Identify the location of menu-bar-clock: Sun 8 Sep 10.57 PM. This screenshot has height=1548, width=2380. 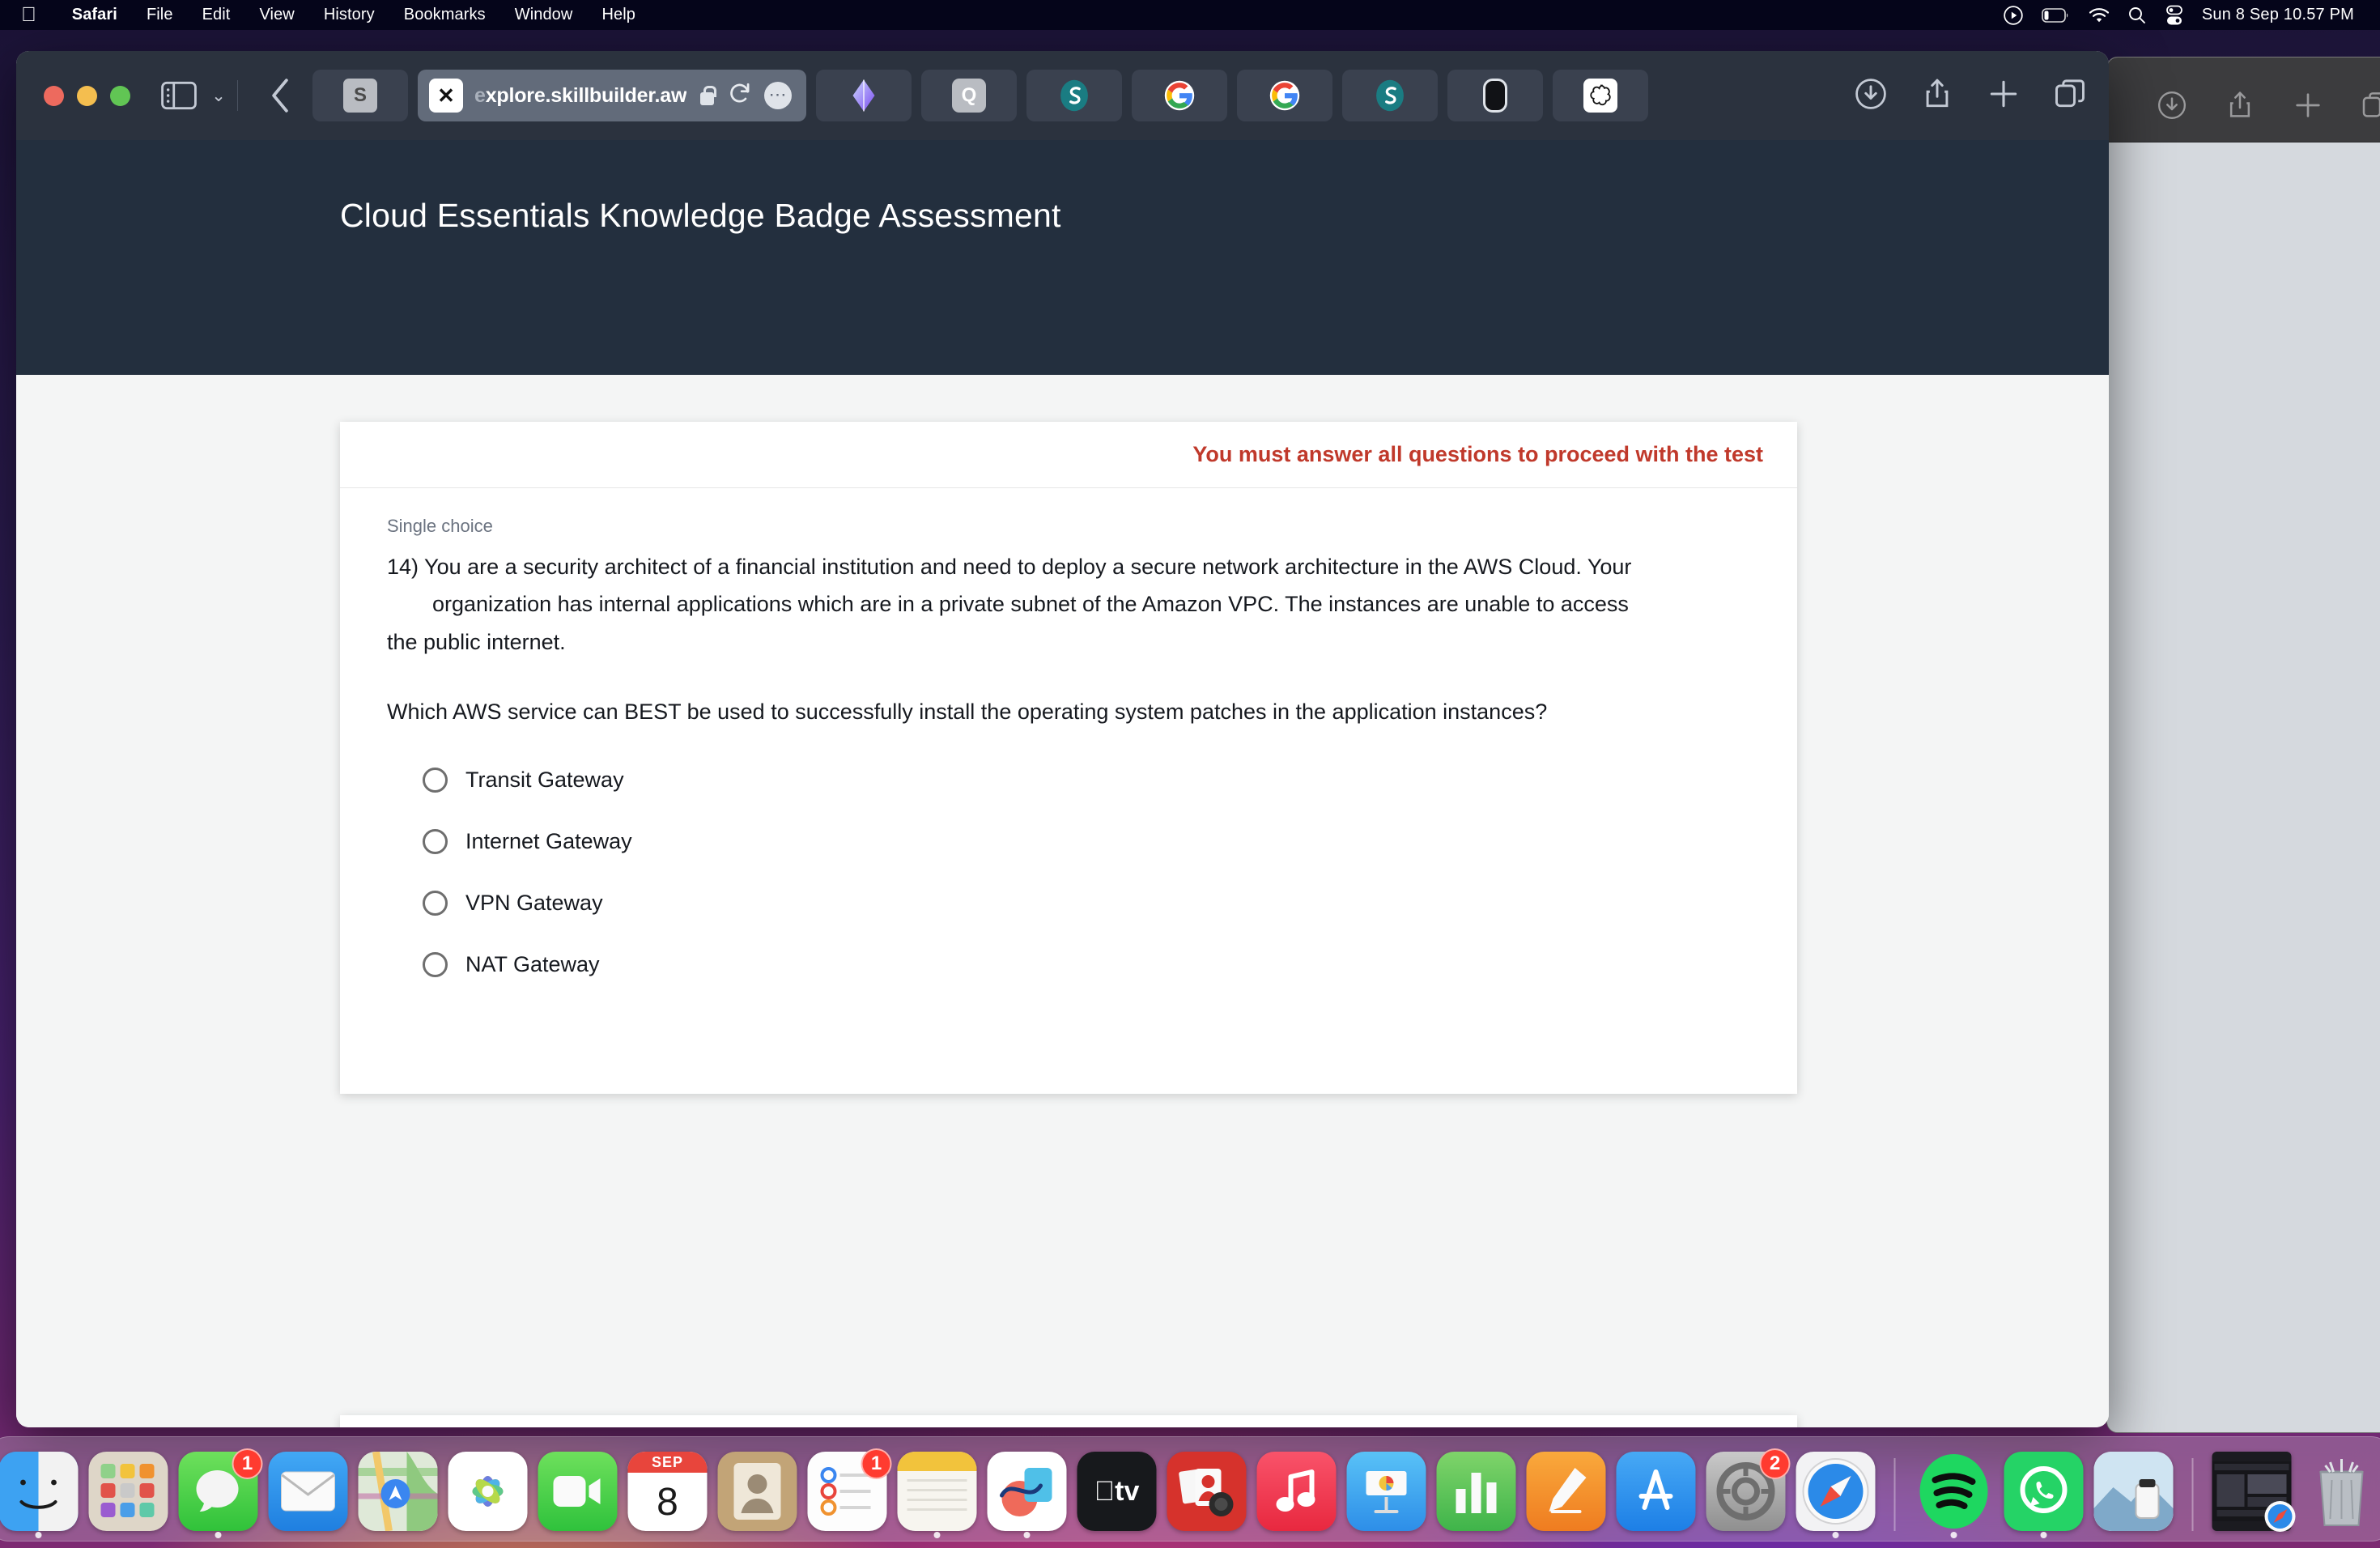
(2278, 15).